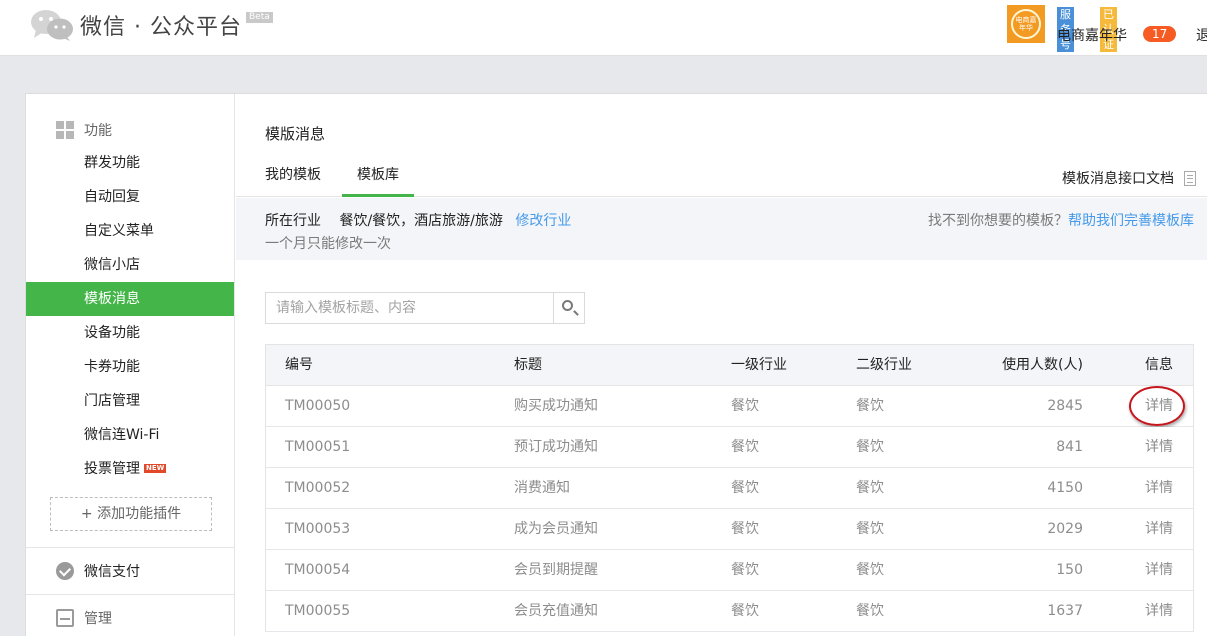  I want to click on account-name: 电商嘉年华, so click(1092, 35).